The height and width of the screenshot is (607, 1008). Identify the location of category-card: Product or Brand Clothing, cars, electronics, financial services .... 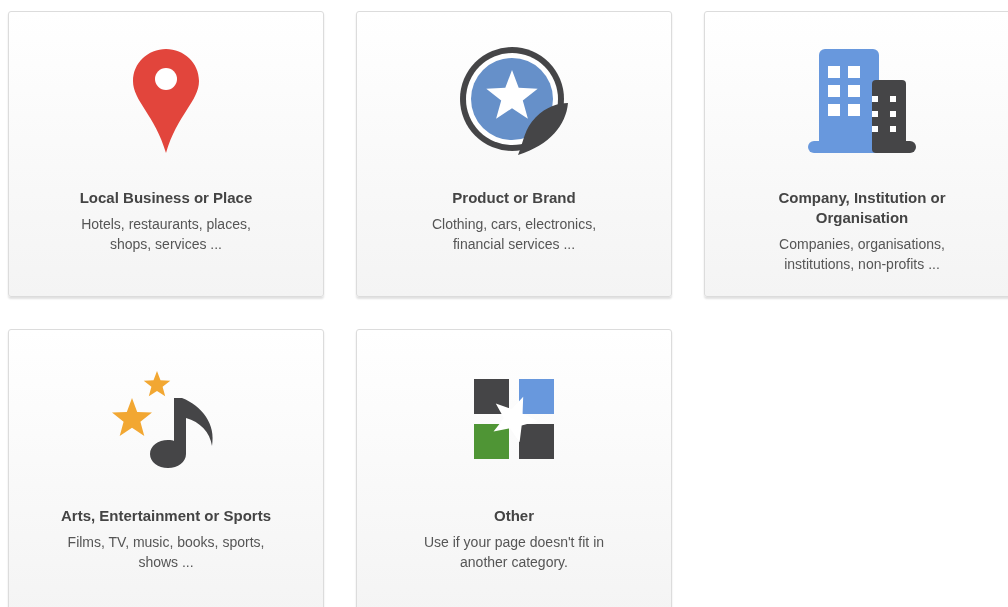
(514, 154).